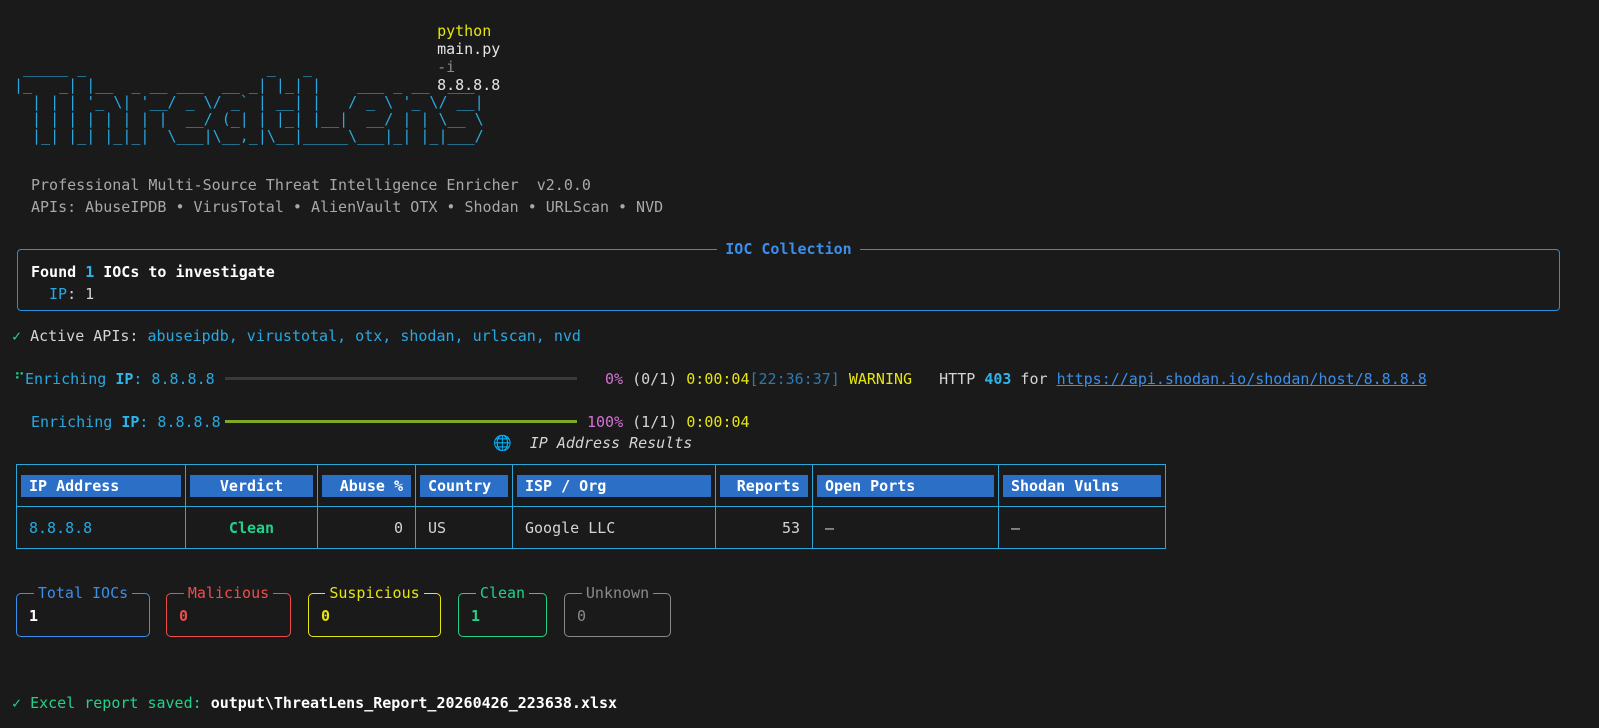 The width and height of the screenshot is (1599, 728). What do you see at coordinates (617, 593) in the screenshot?
I see `summary-label: Unknown` at bounding box center [617, 593].